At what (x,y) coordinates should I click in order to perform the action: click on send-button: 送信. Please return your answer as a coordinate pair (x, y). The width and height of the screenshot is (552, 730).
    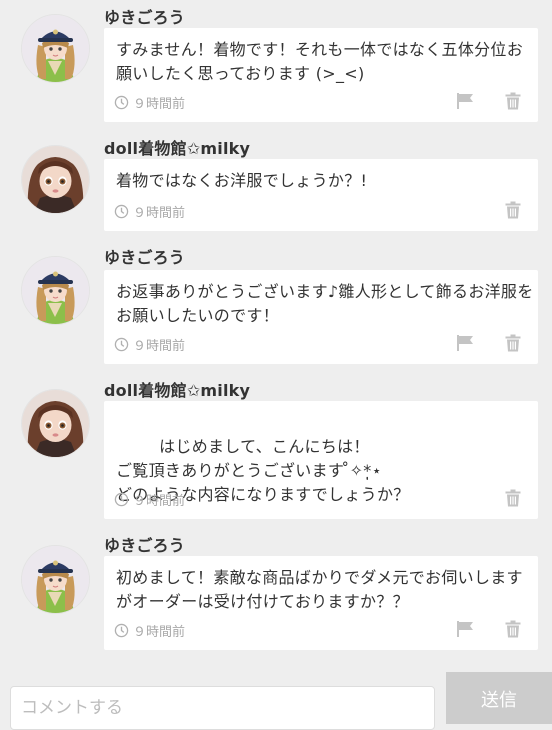
    Looking at the image, I should click on (499, 698).